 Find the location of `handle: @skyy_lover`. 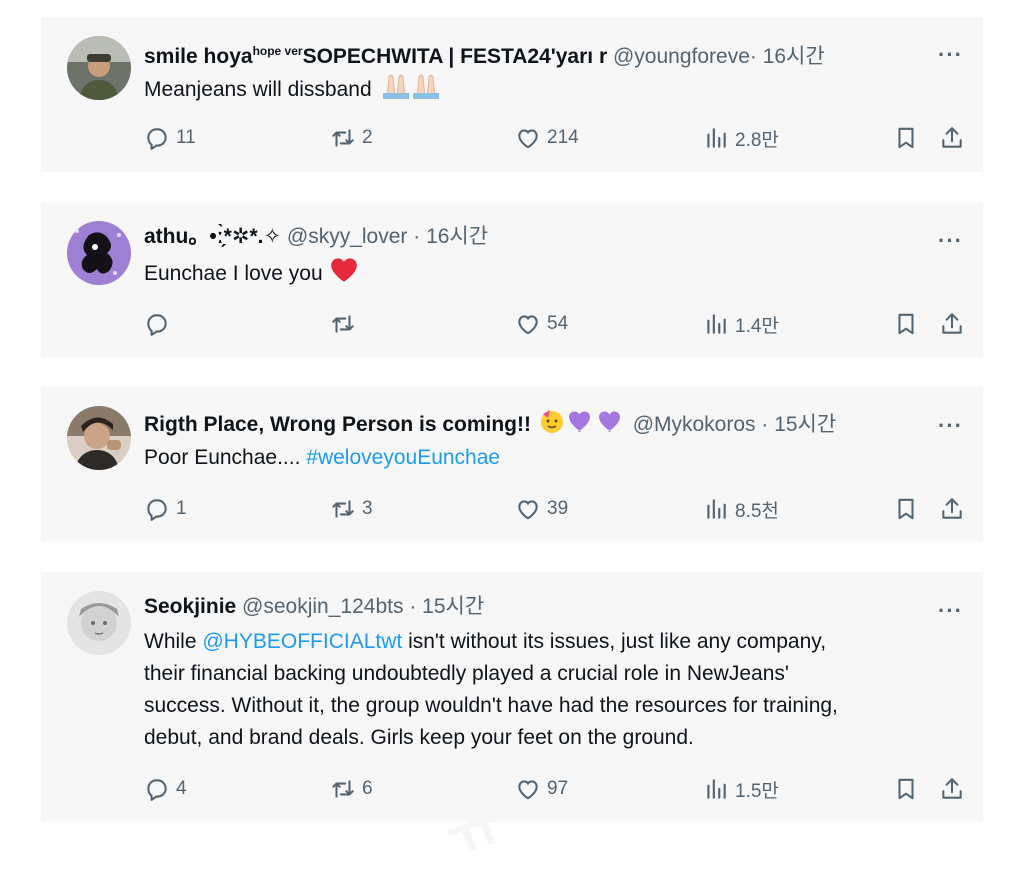

handle: @skyy_lover is located at coordinates (347, 236).